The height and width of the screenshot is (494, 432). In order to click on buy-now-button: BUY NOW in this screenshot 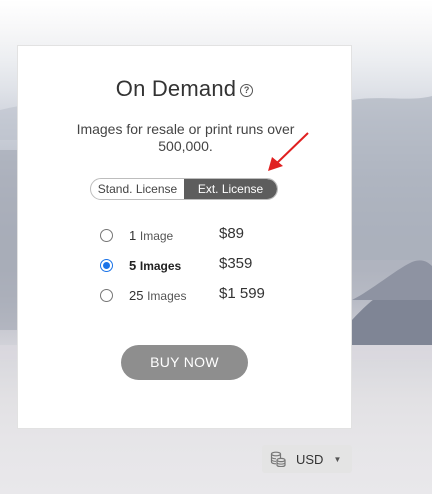, I will do `click(184, 362)`.